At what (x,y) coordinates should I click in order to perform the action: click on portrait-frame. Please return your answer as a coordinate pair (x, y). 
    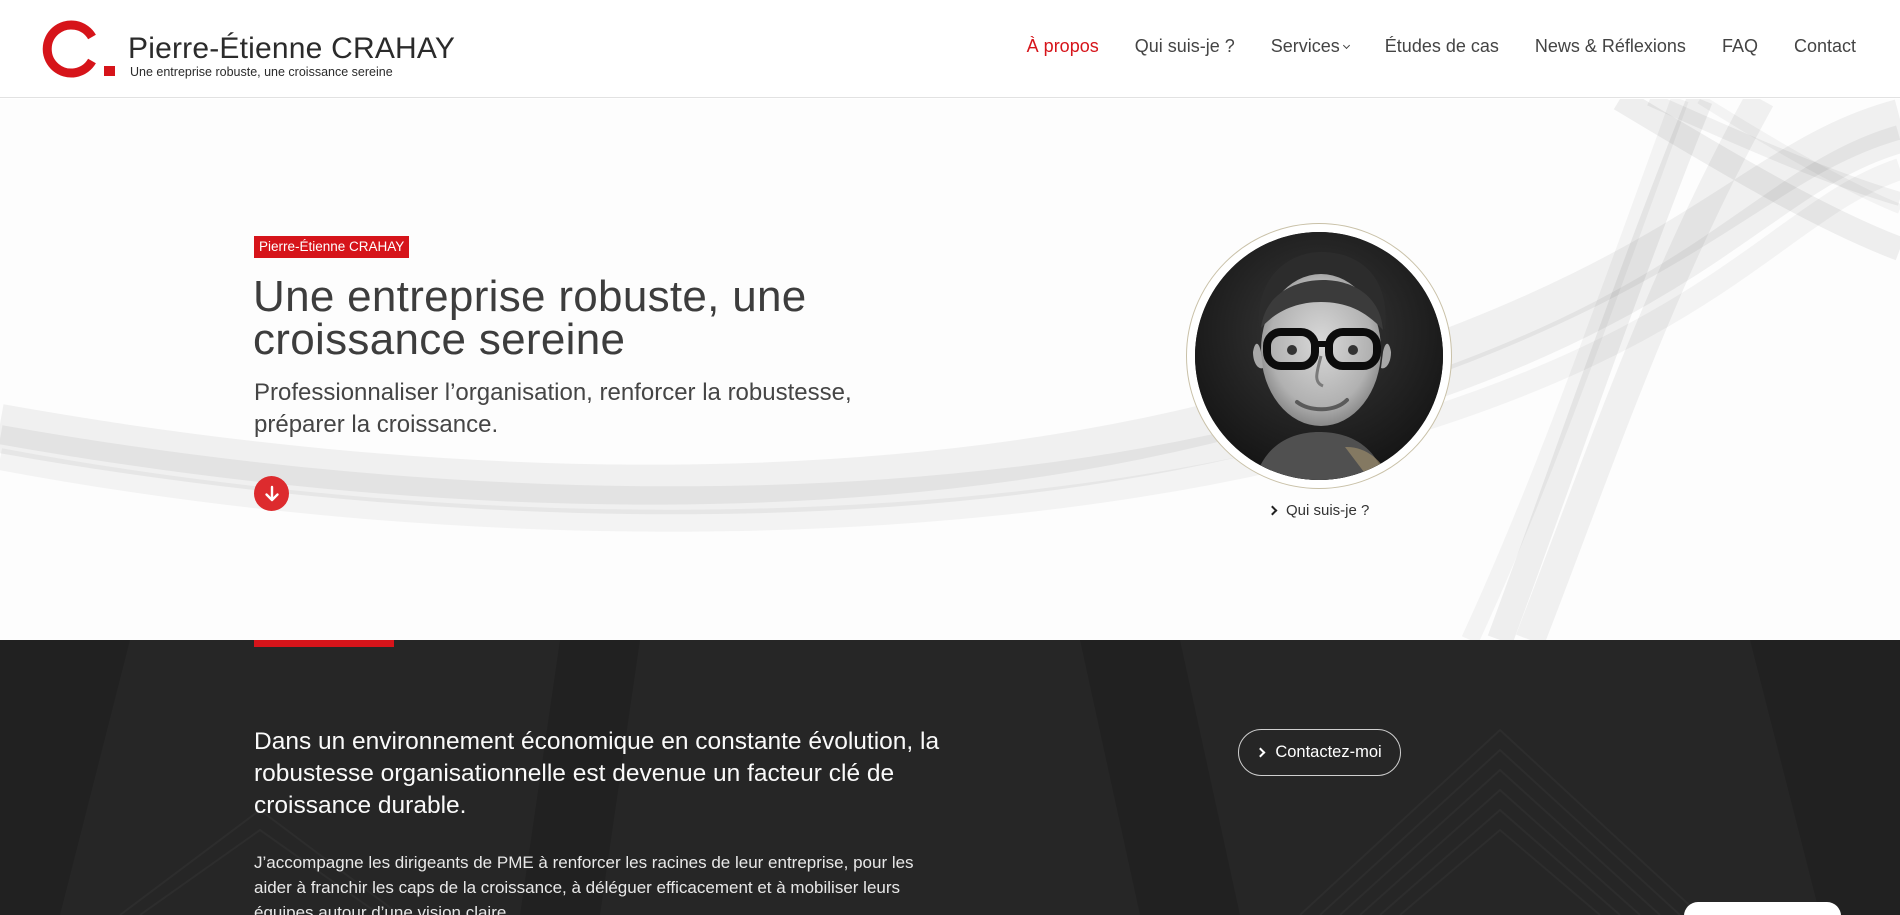
    Looking at the image, I should click on (1319, 356).